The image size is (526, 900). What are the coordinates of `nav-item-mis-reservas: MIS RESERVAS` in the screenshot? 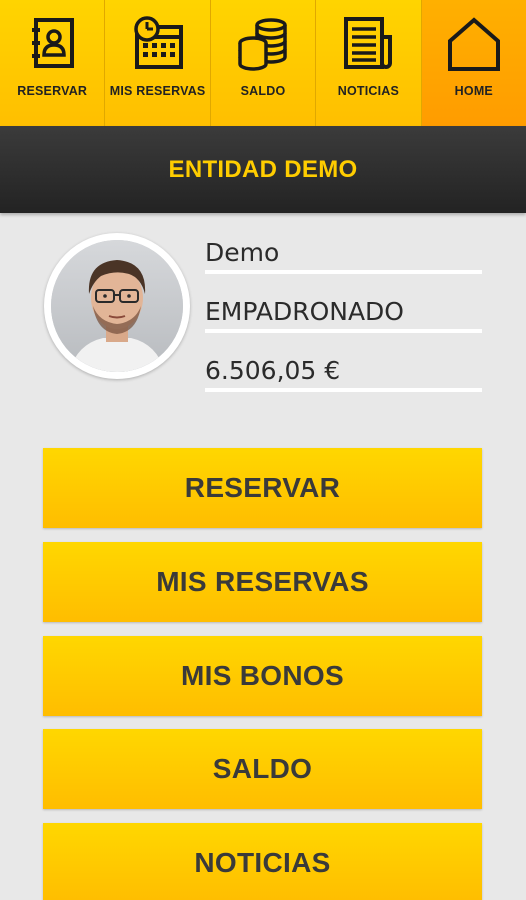 It's located at (158, 63).